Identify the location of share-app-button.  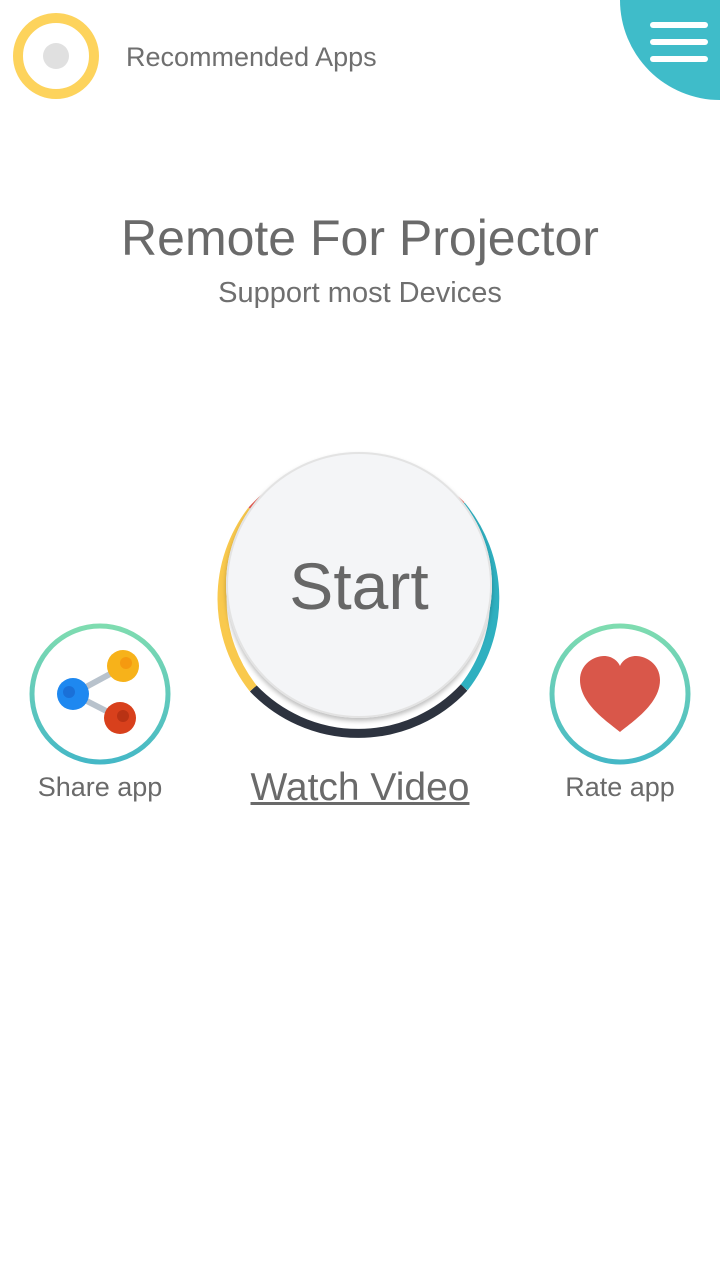
(100, 694).